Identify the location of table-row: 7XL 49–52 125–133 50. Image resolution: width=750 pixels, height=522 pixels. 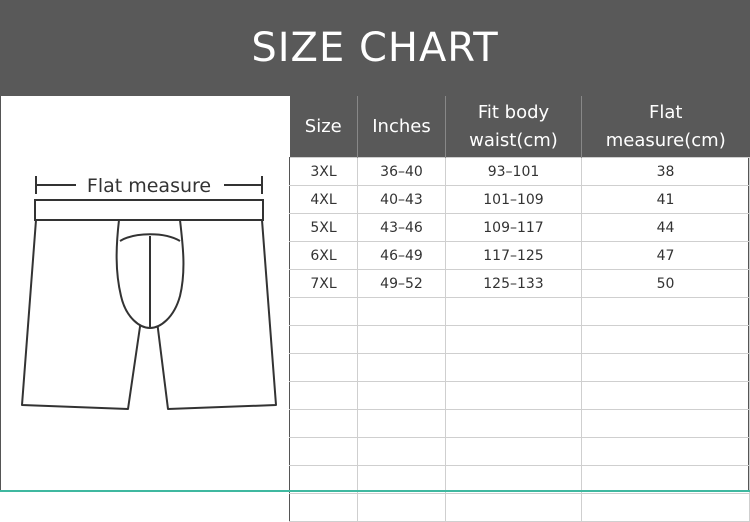
(519, 283).